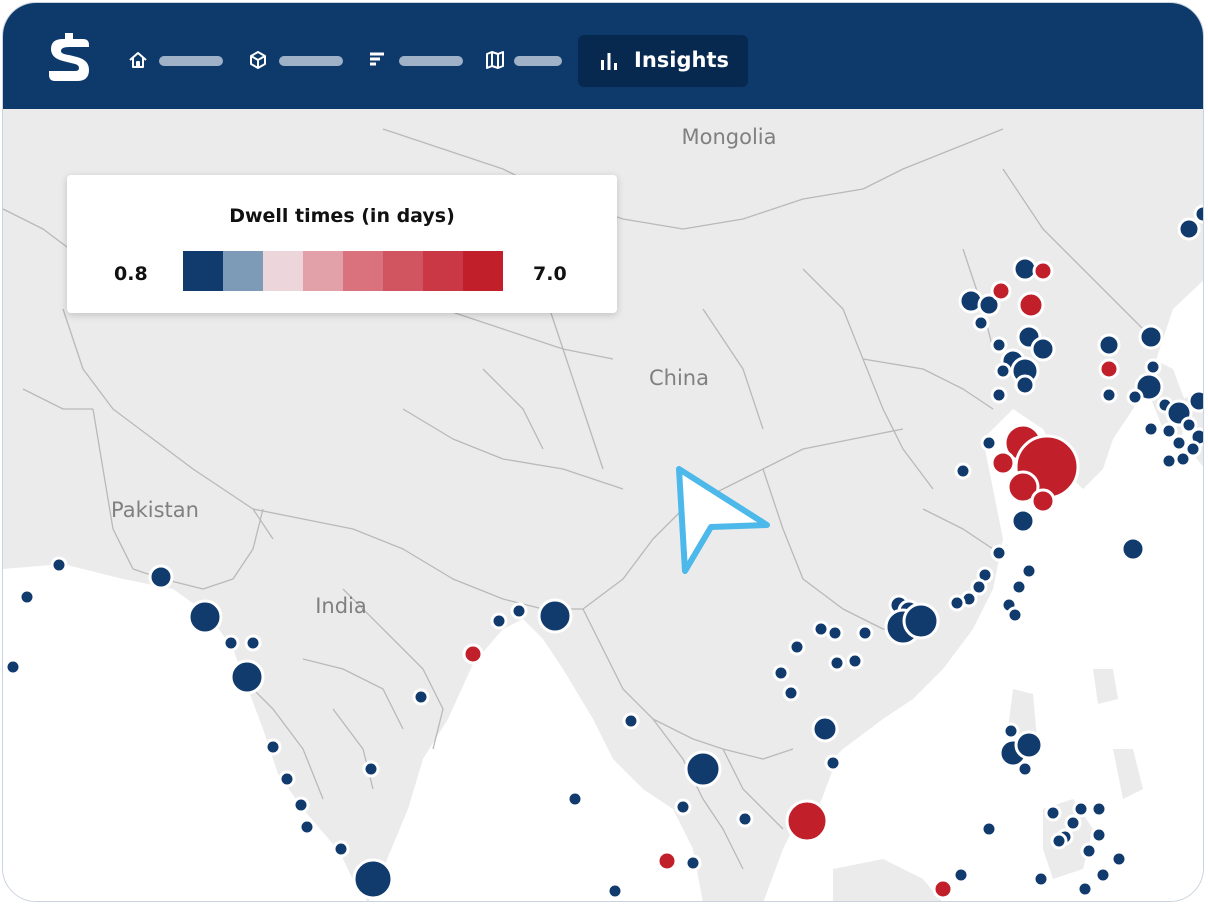  What do you see at coordinates (69, 59) in the screenshot?
I see `stylized-s-logo-icon` at bounding box center [69, 59].